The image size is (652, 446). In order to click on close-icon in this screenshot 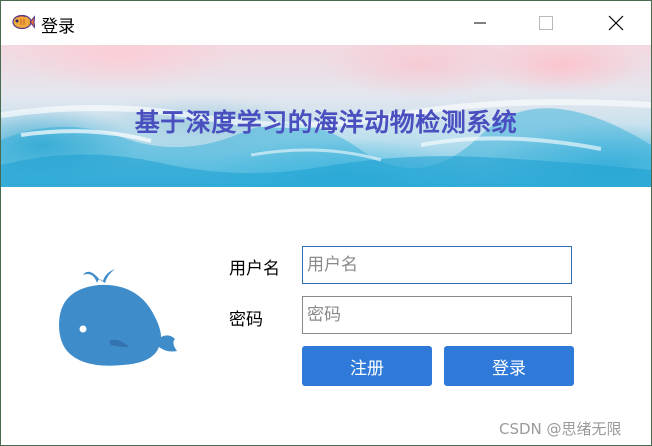, I will do `click(616, 23)`.